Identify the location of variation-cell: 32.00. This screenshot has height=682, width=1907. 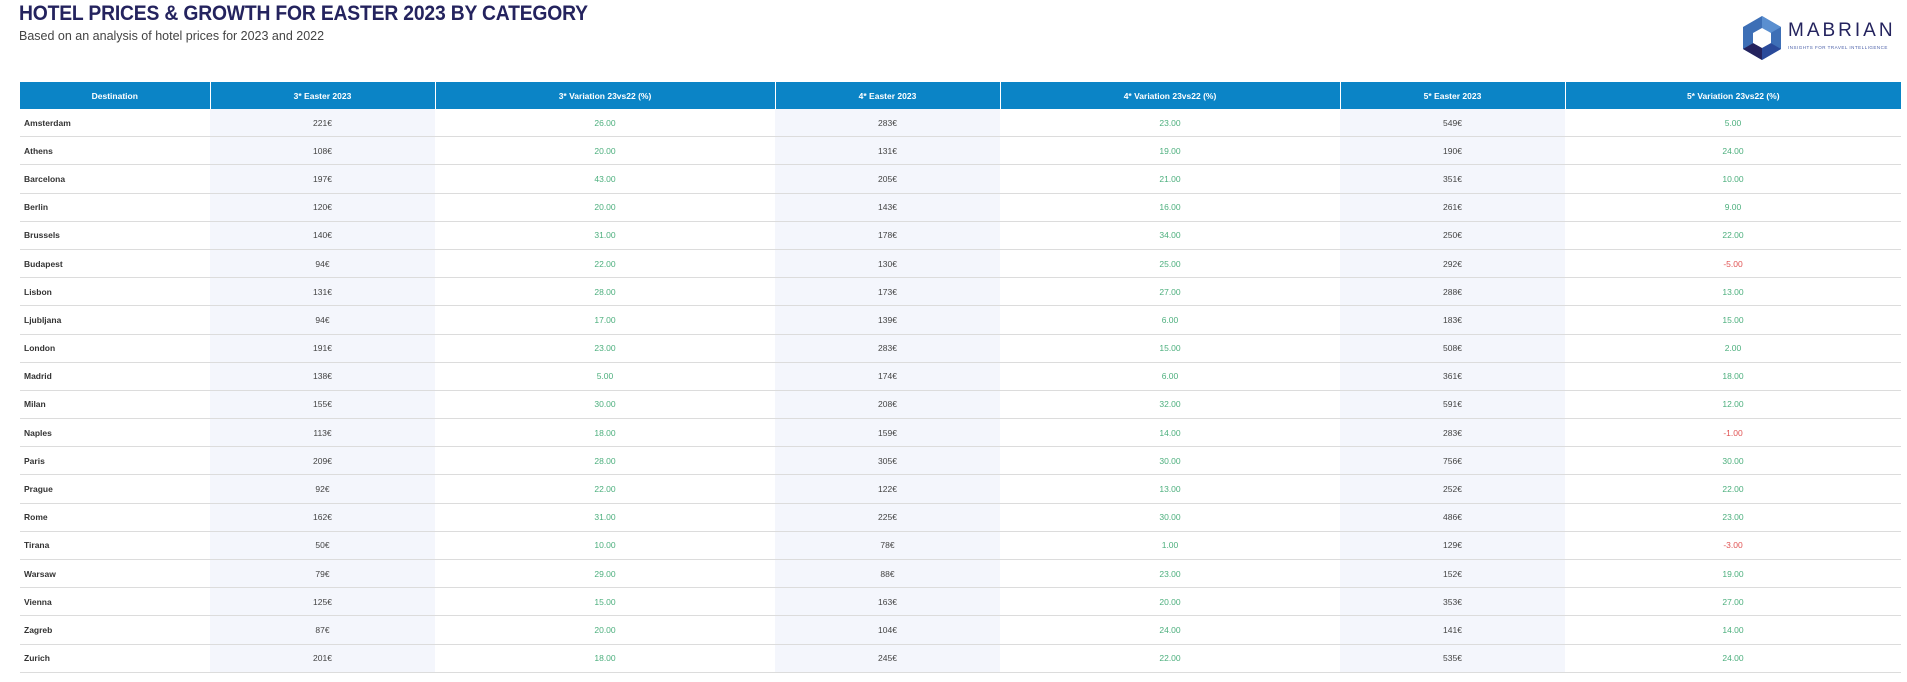
(1170, 405).